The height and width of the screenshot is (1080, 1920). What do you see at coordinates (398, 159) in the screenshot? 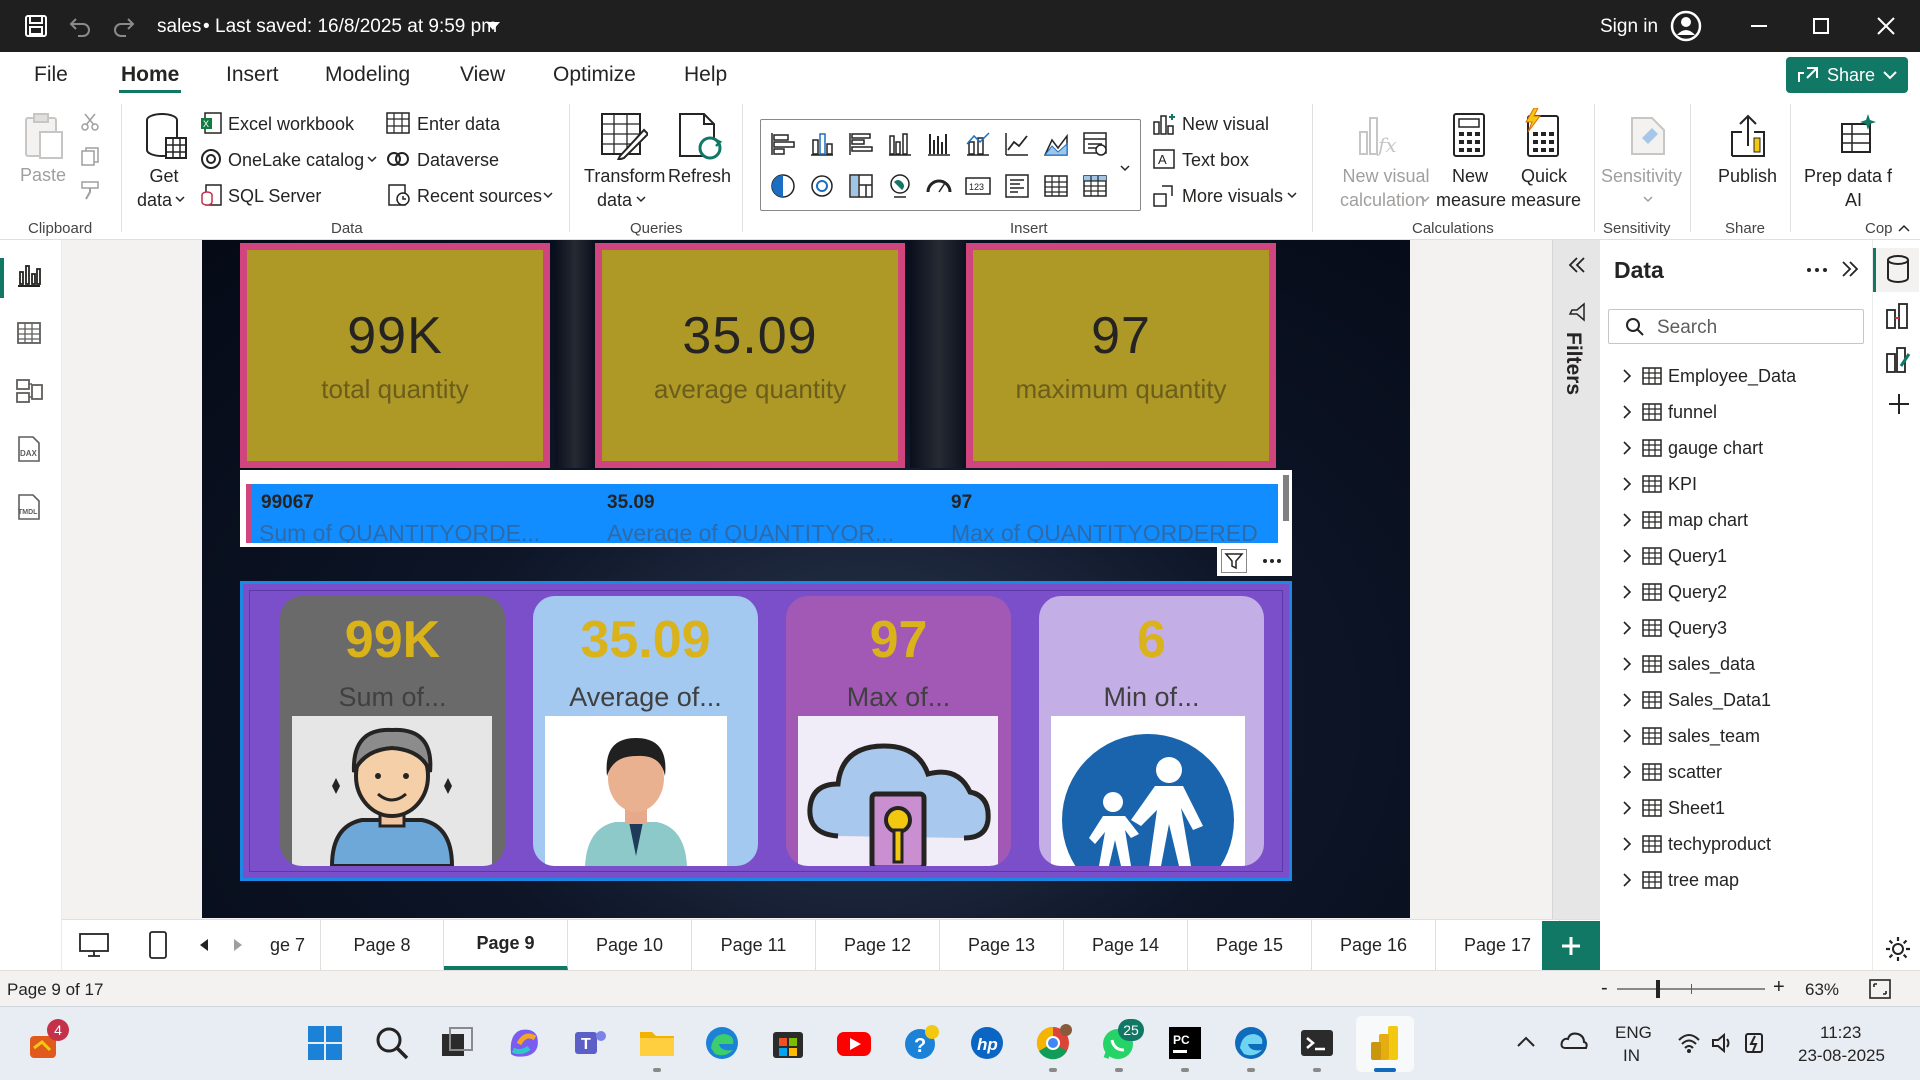
I see `dataverse-icon` at bounding box center [398, 159].